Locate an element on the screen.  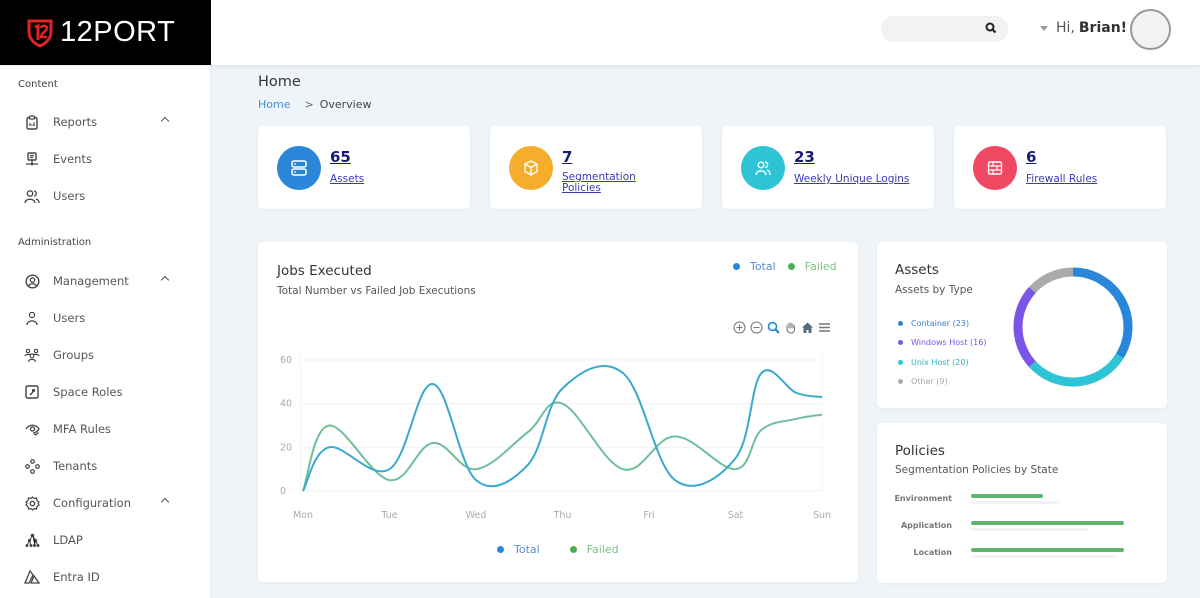
legend-item: Unix Host (20) is located at coordinates (933, 362).